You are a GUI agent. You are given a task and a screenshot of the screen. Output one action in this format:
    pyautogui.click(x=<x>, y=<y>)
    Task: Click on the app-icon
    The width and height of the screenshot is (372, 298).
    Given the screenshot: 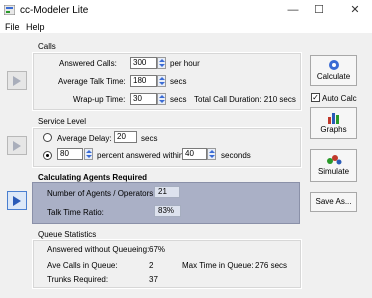 What is the action you would take?
    pyautogui.click(x=9, y=10)
    